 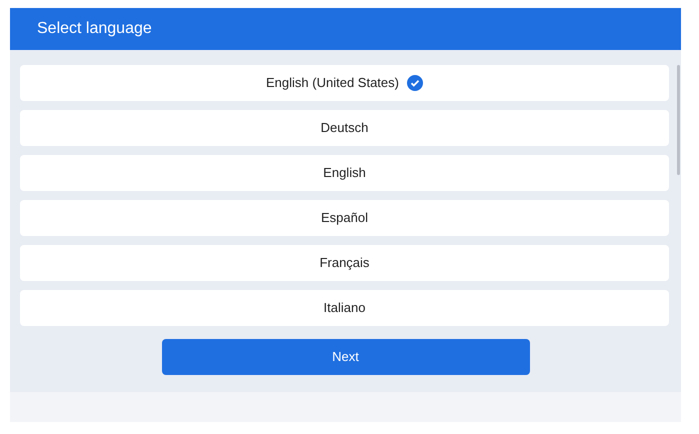 What do you see at coordinates (344, 308) in the screenshot?
I see `language-option: Italiano` at bounding box center [344, 308].